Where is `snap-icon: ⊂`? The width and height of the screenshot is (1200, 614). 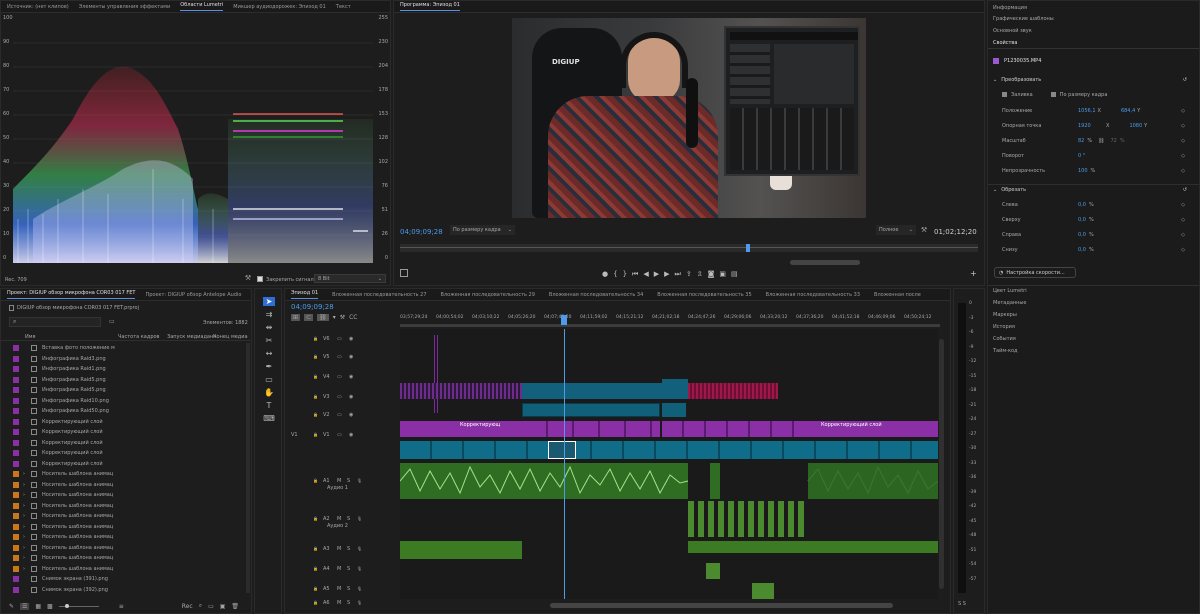
snap-icon: ⊂ is located at coordinates (309, 317).